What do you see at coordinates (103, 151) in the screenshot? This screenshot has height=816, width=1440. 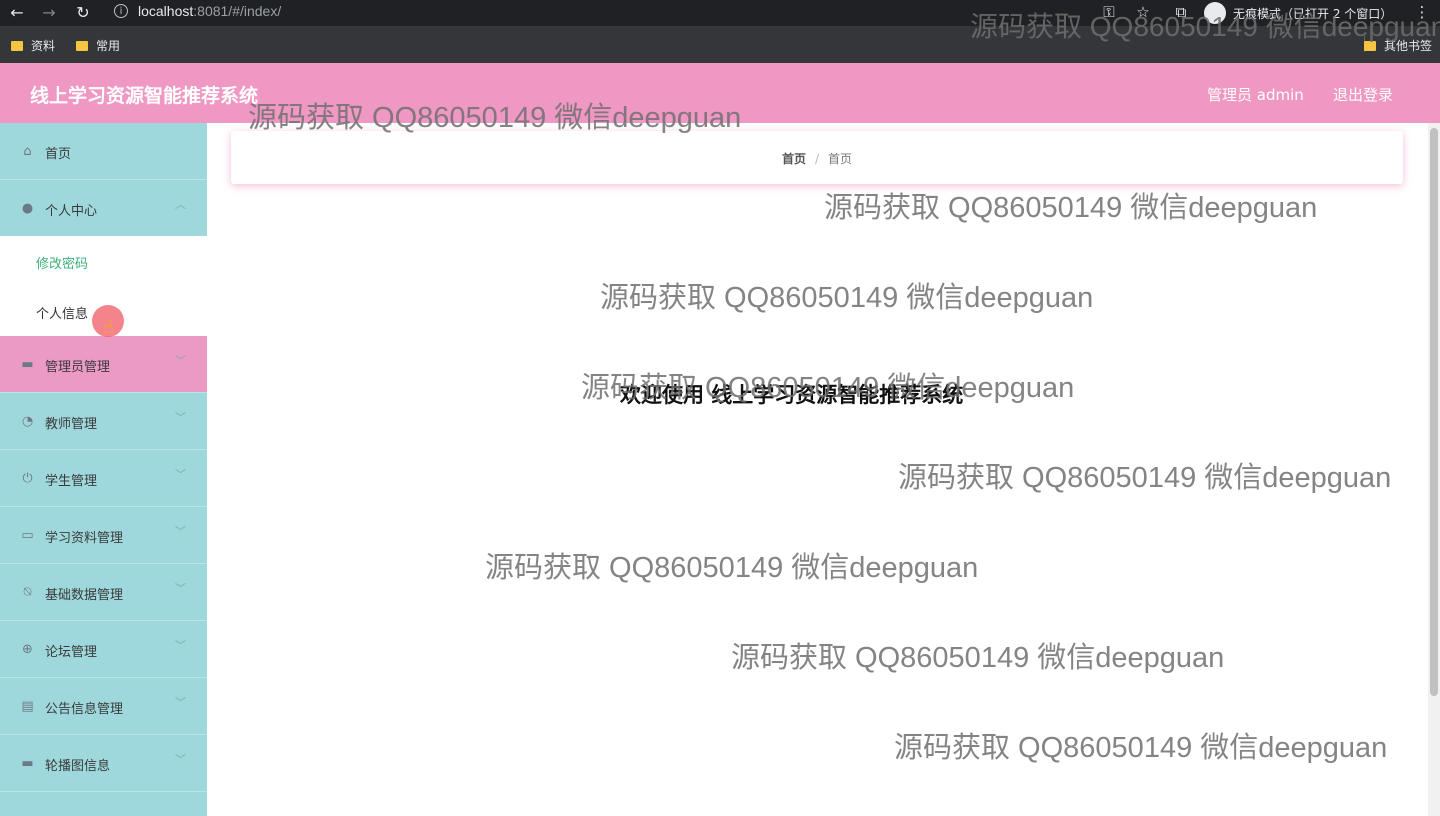 I see `sidebar-item-home: ⌂ 首页` at bounding box center [103, 151].